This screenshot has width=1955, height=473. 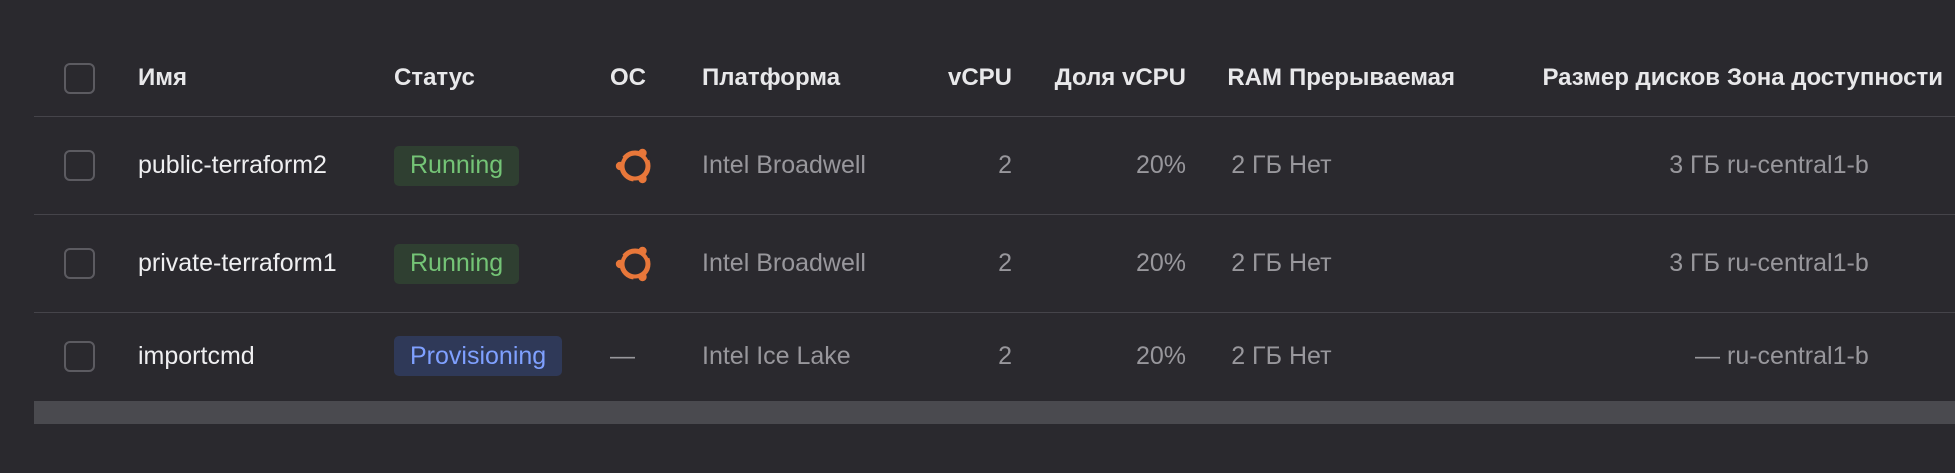 I want to click on column-header-ram: RAM, so click(x=1238, y=78).